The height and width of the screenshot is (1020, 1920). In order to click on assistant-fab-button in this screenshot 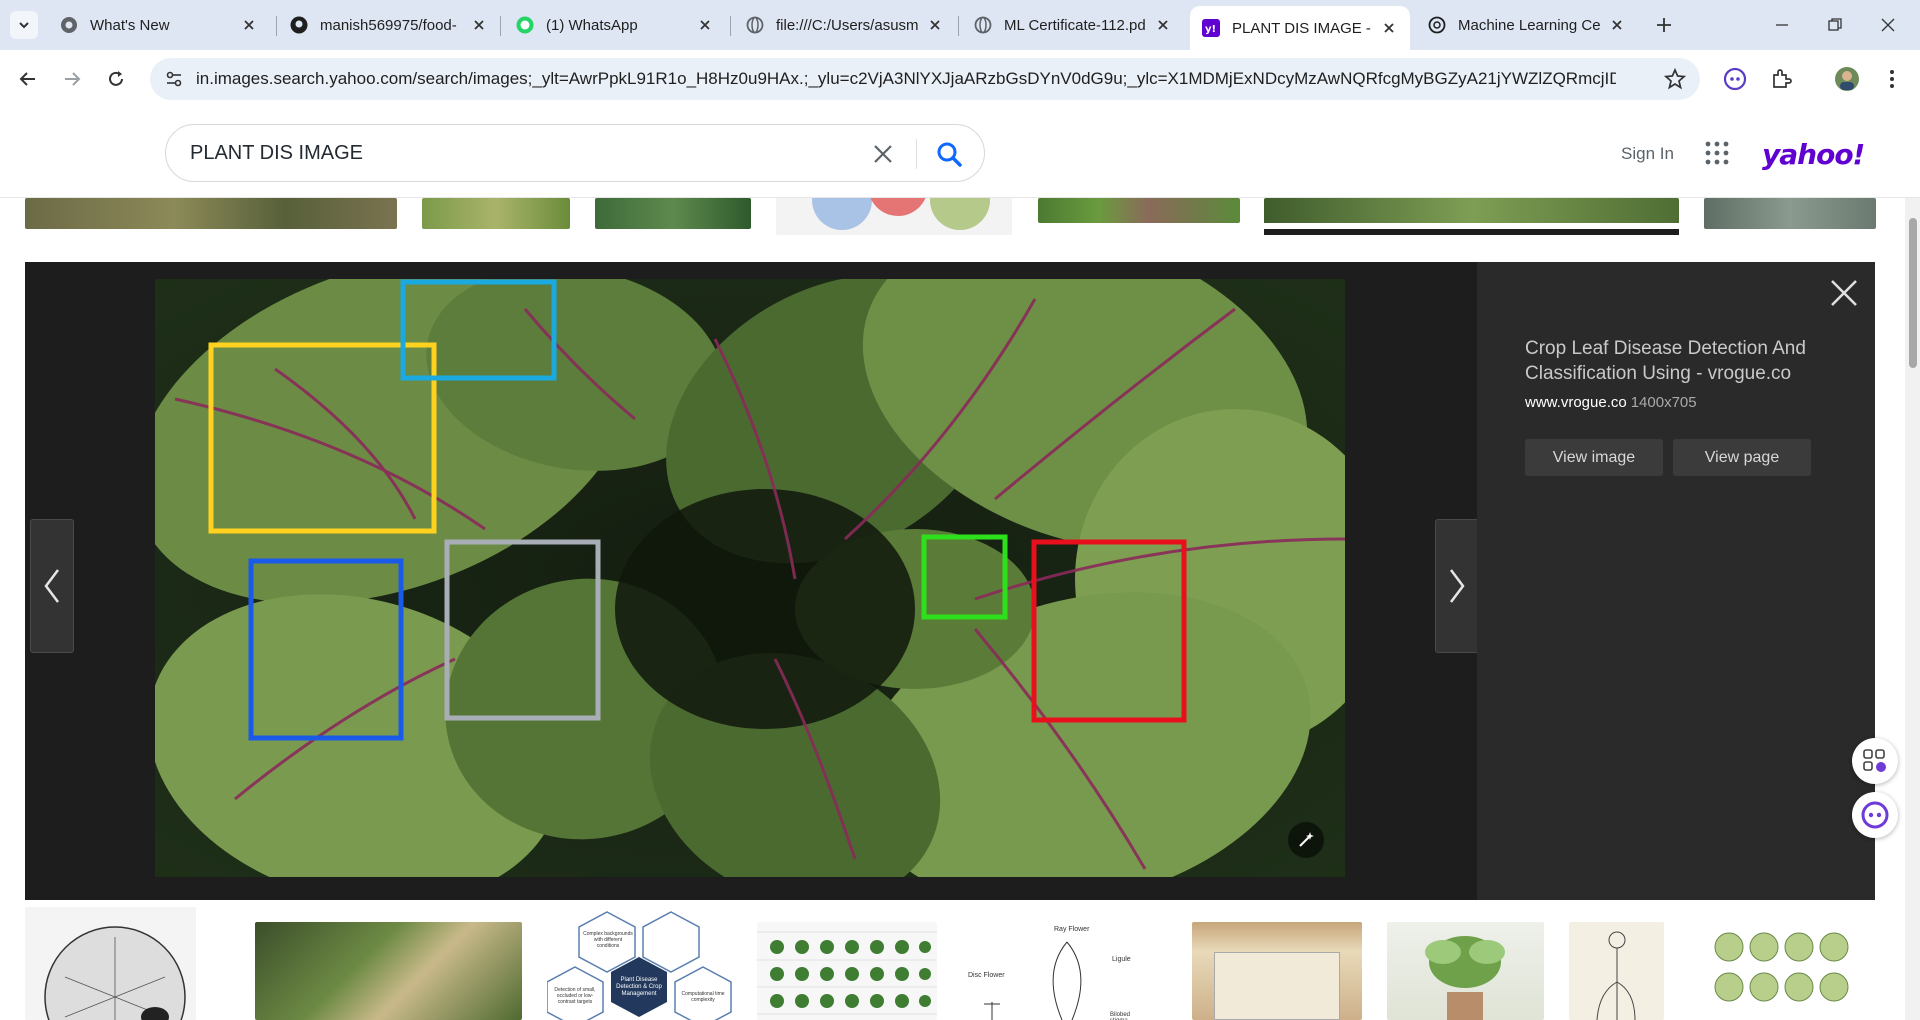, I will do `click(1875, 815)`.